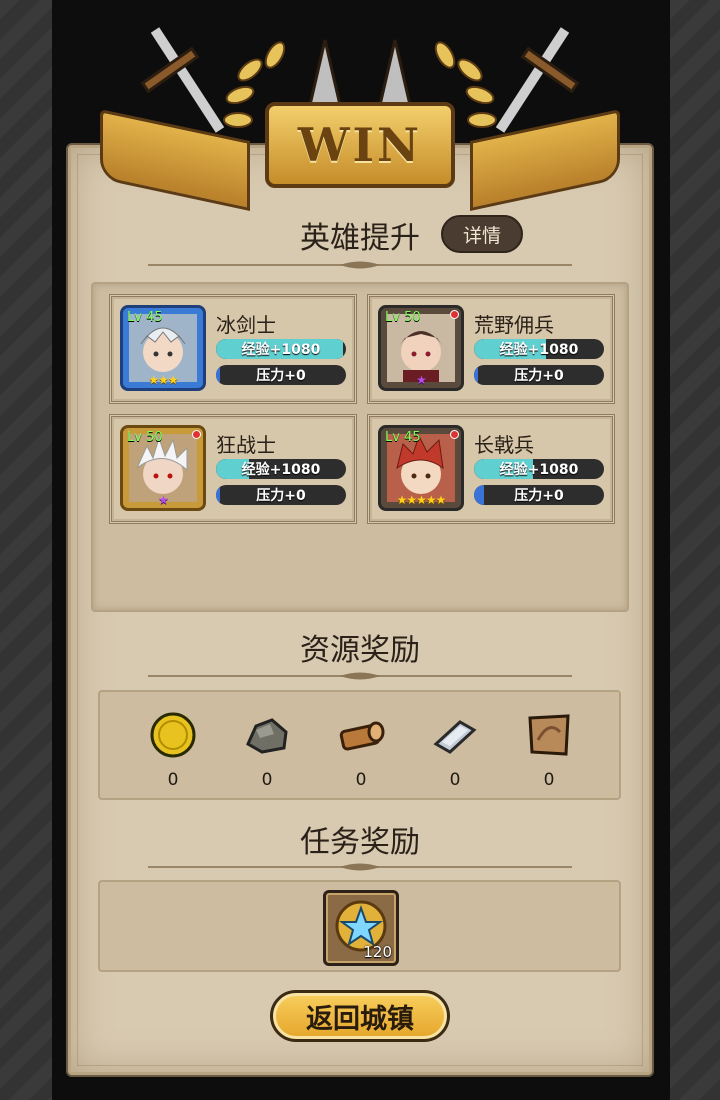 Image resolution: width=720 pixels, height=1100 pixels. I want to click on details-button: 详情, so click(482, 234).